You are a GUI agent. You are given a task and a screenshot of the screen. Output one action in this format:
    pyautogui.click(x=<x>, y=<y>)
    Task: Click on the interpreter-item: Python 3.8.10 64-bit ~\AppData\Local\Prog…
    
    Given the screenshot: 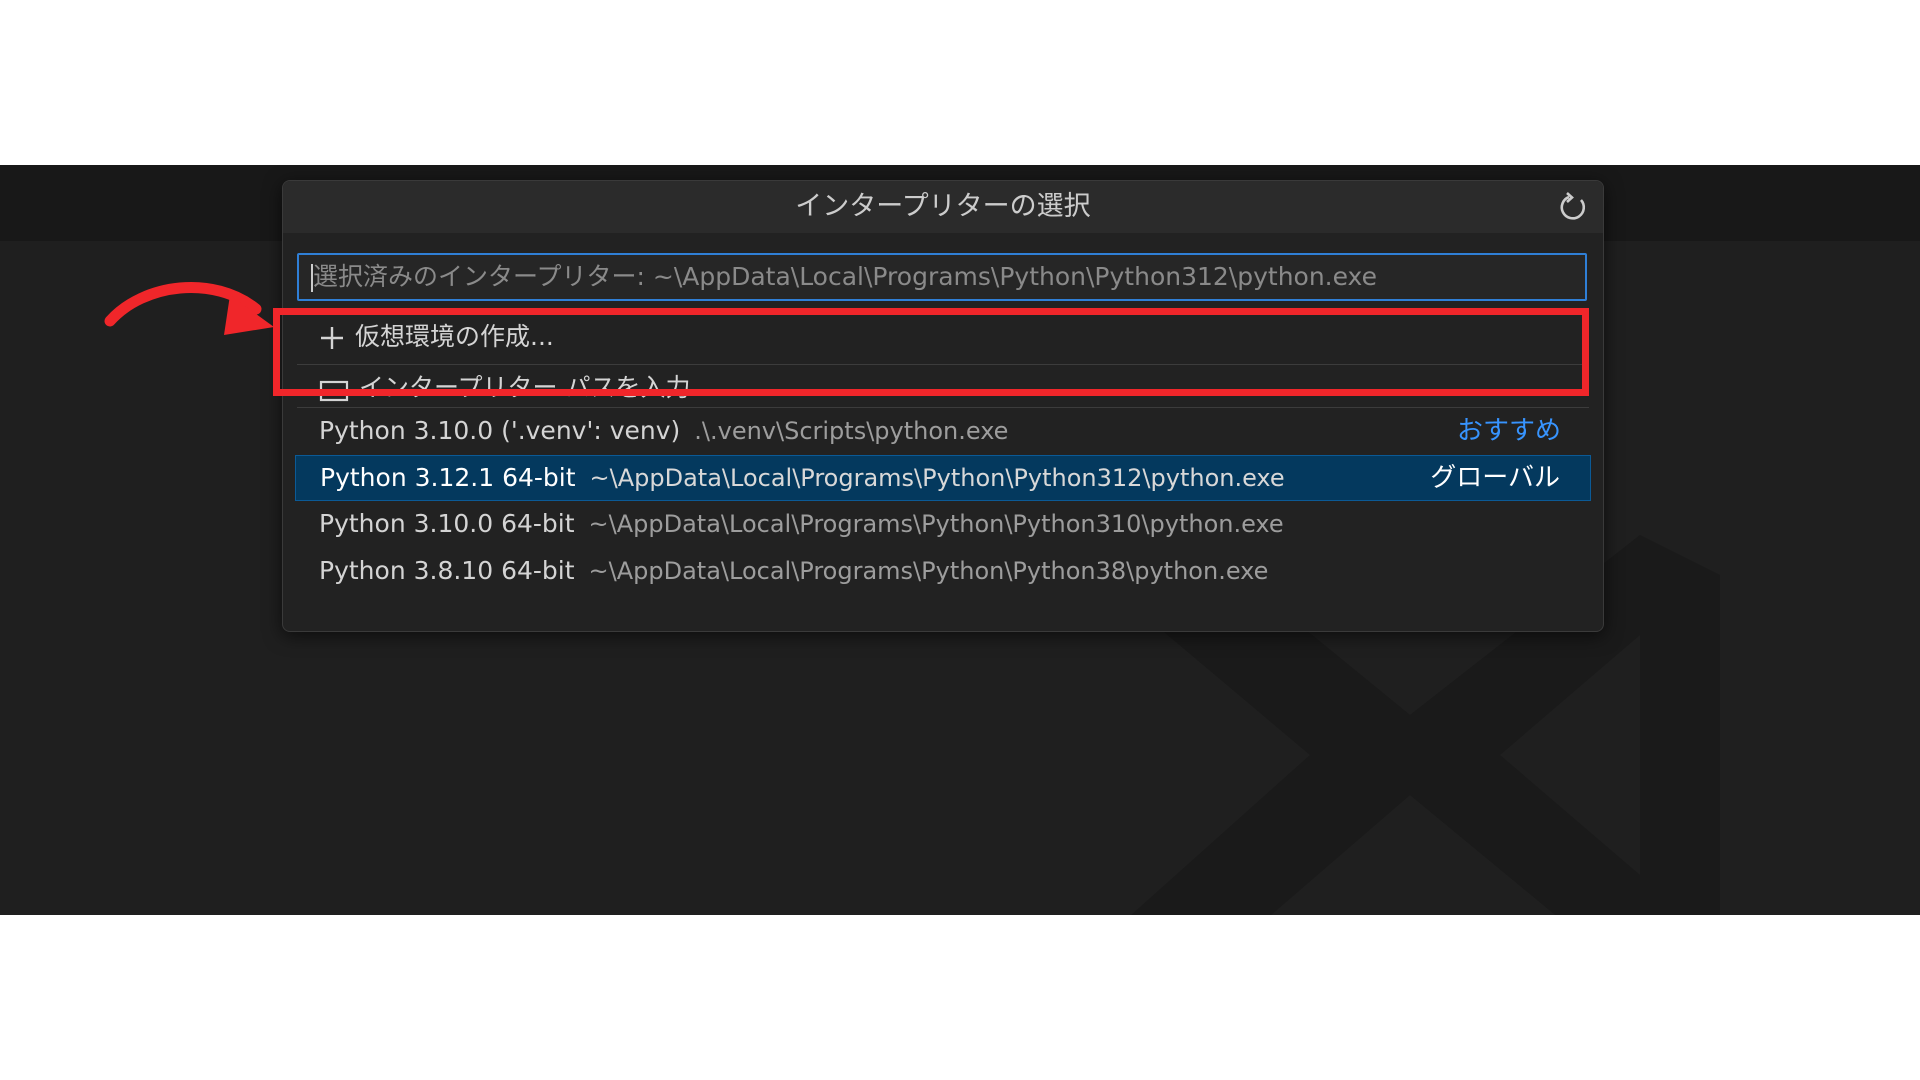 What is the action you would take?
    pyautogui.click(x=943, y=571)
    